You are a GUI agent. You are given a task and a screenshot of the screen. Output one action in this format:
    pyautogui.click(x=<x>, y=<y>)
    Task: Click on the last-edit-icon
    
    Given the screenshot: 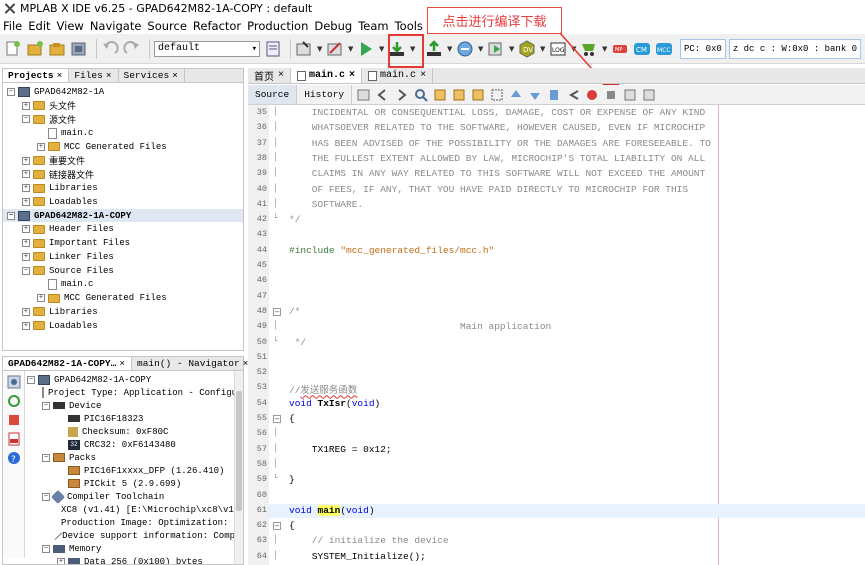 What is the action you would take?
    pyautogui.click(x=364, y=95)
    